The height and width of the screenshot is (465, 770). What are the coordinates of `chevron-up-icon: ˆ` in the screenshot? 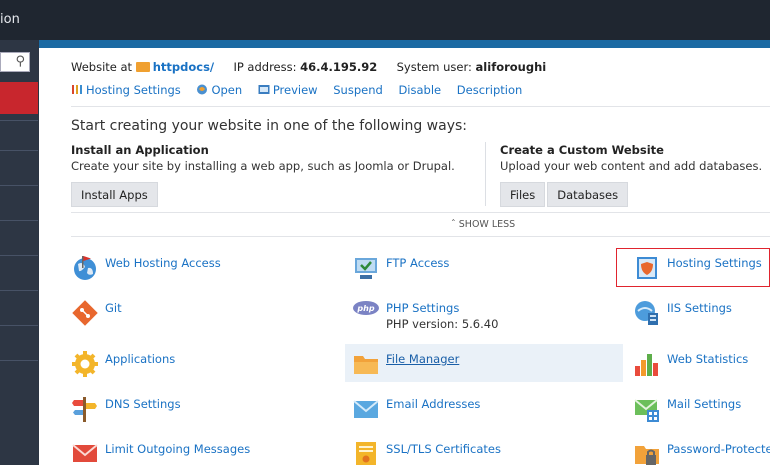 It's located at (453, 224).